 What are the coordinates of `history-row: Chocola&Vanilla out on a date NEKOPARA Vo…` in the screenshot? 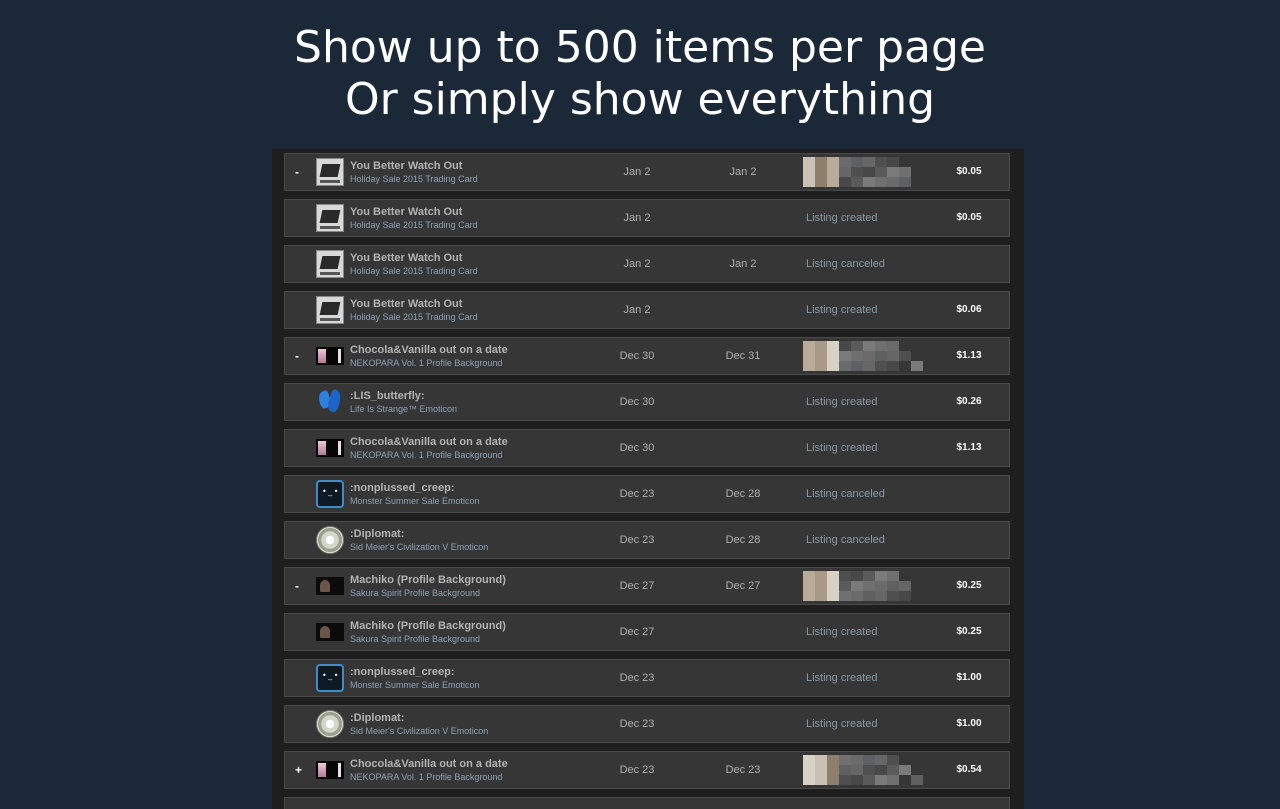 It's located at (647, 448).